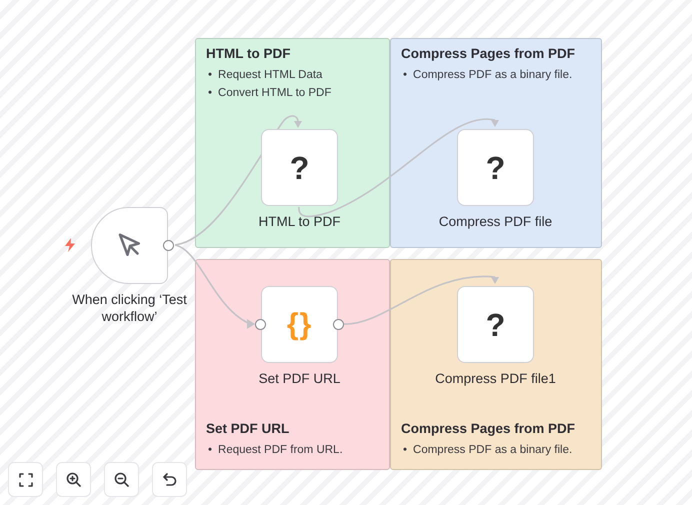 This screenshot has height=505, width=692. I want to click on zoom-in-icon, so click(73, 479).